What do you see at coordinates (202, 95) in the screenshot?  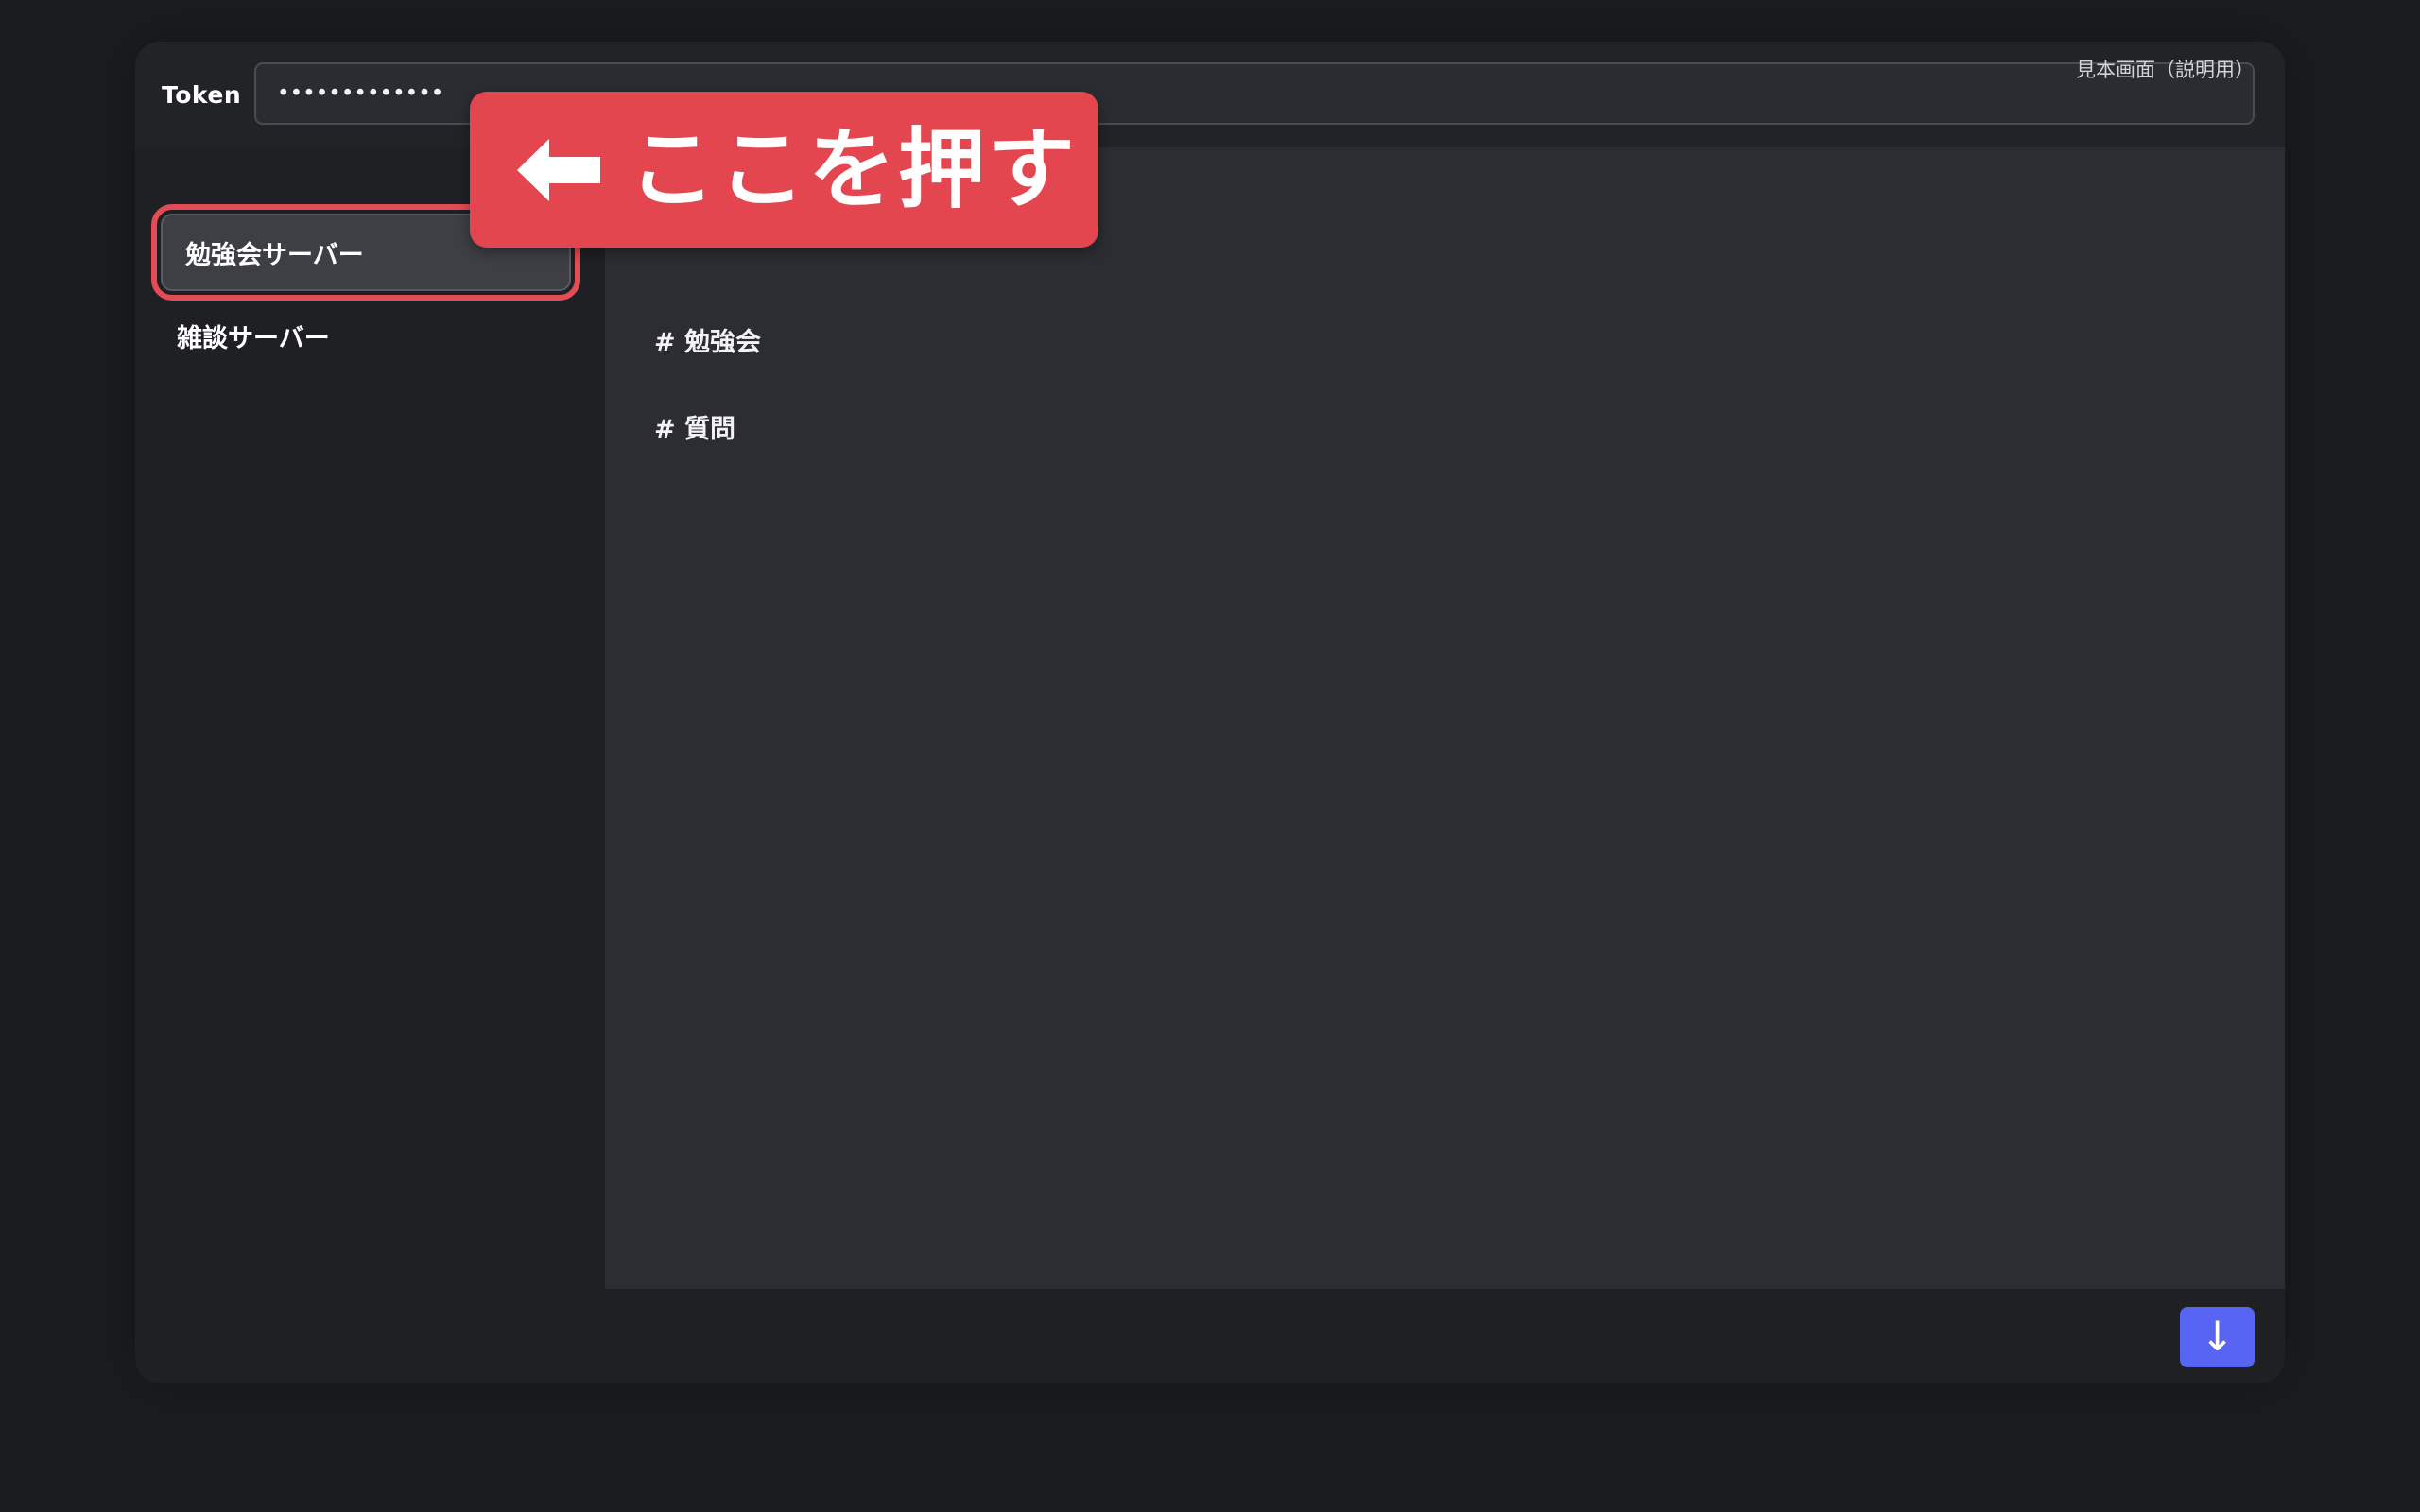 I see `token-label: Token` at bounding box center [202, 95].